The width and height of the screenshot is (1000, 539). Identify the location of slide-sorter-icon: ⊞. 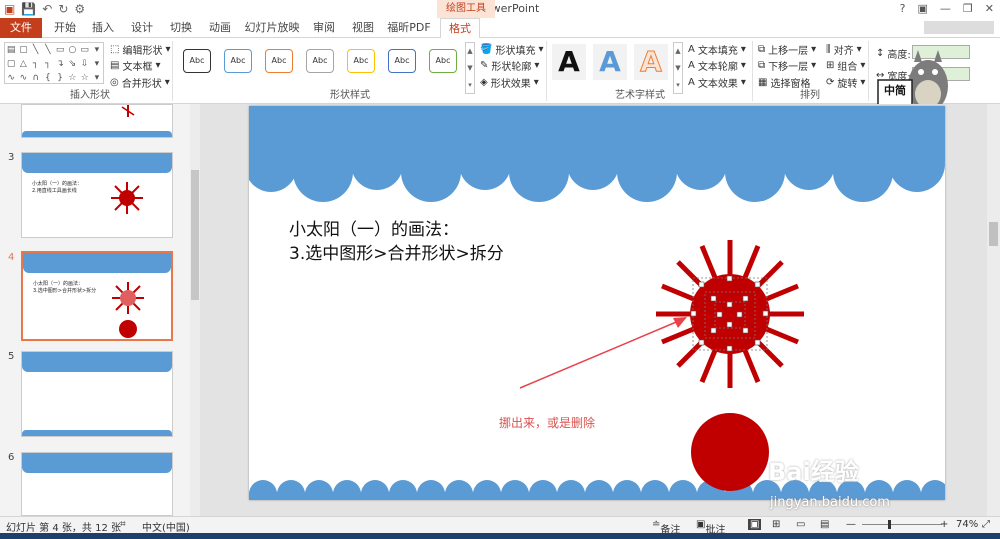
(776, 524).